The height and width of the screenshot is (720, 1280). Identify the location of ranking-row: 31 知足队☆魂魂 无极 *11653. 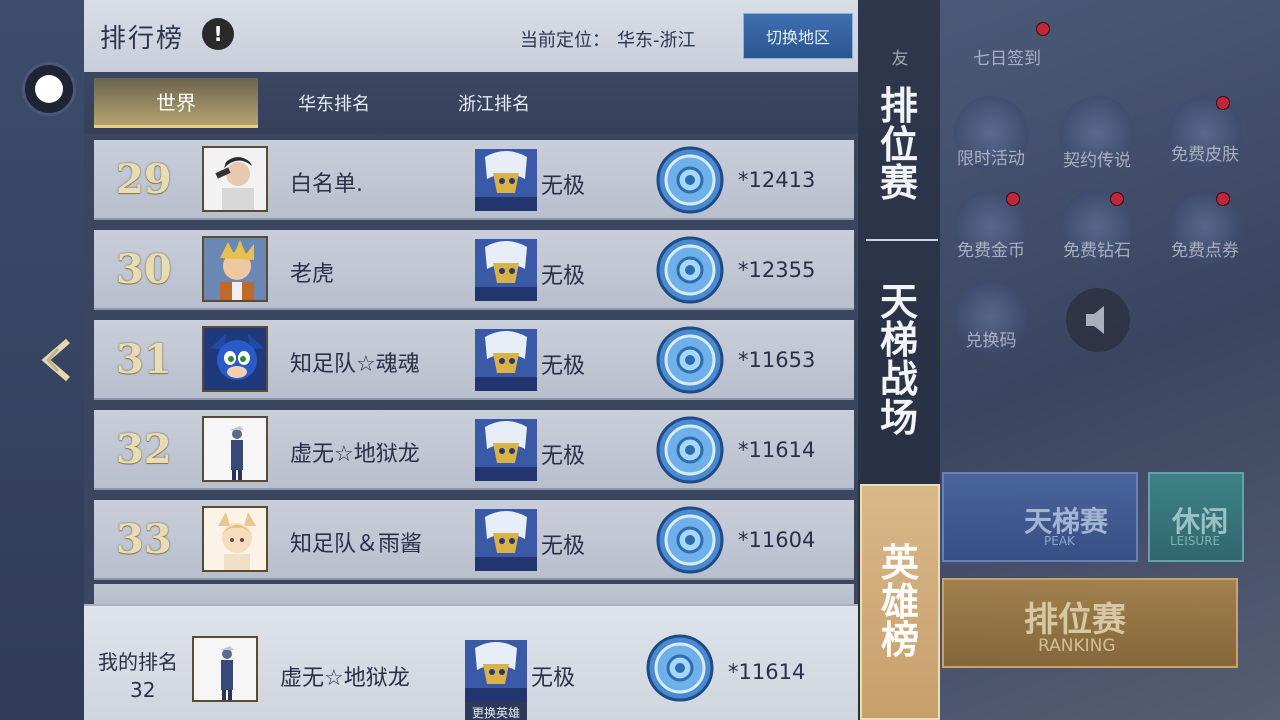
(474, 360).